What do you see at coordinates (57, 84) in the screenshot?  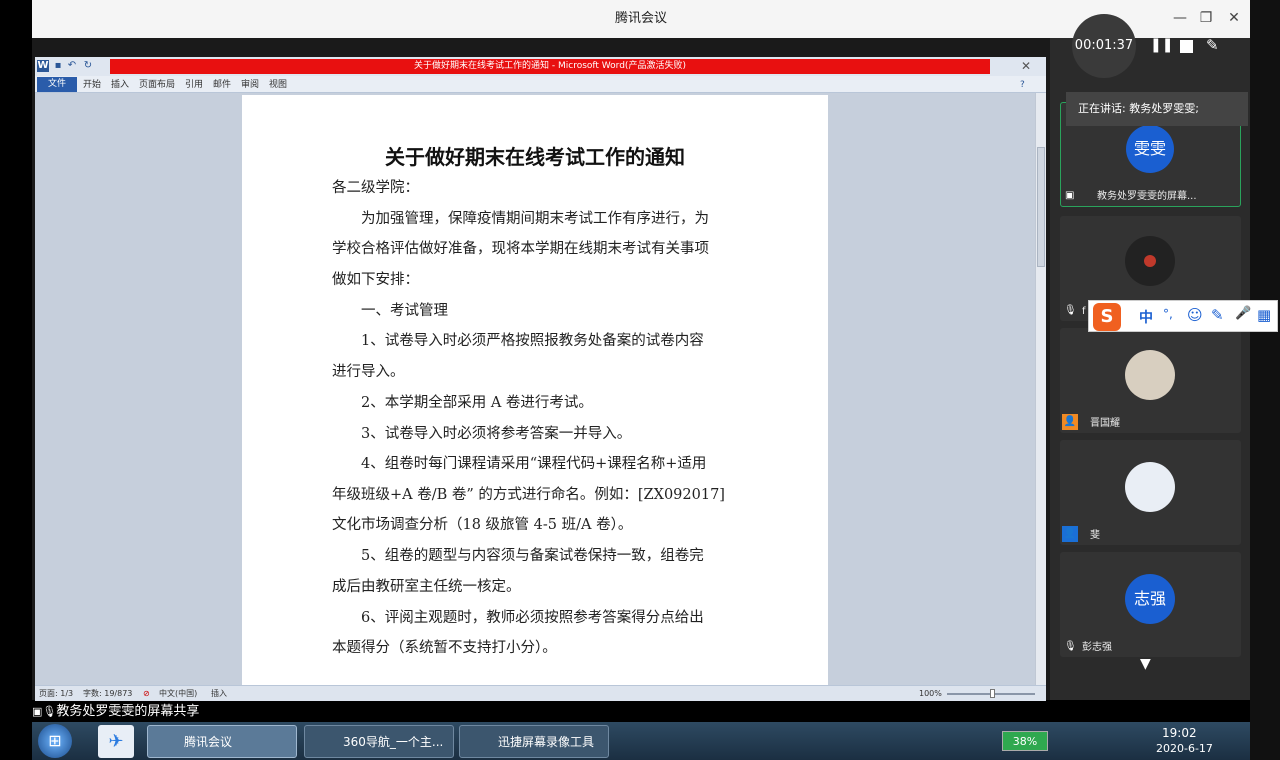 I see `tab-file: 文件` at bounding box center [57, 84].